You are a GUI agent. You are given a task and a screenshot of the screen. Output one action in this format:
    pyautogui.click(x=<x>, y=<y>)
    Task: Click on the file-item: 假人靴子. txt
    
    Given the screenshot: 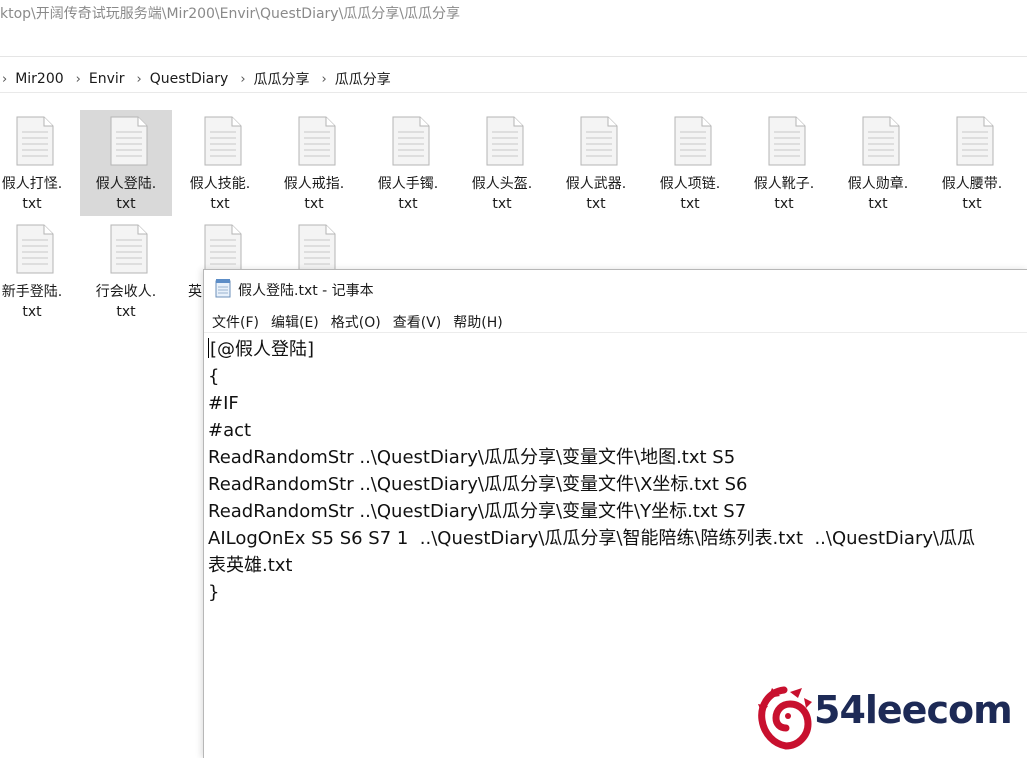 What is the action you would take?
    pyautogui.click(x=784, y=163)
    